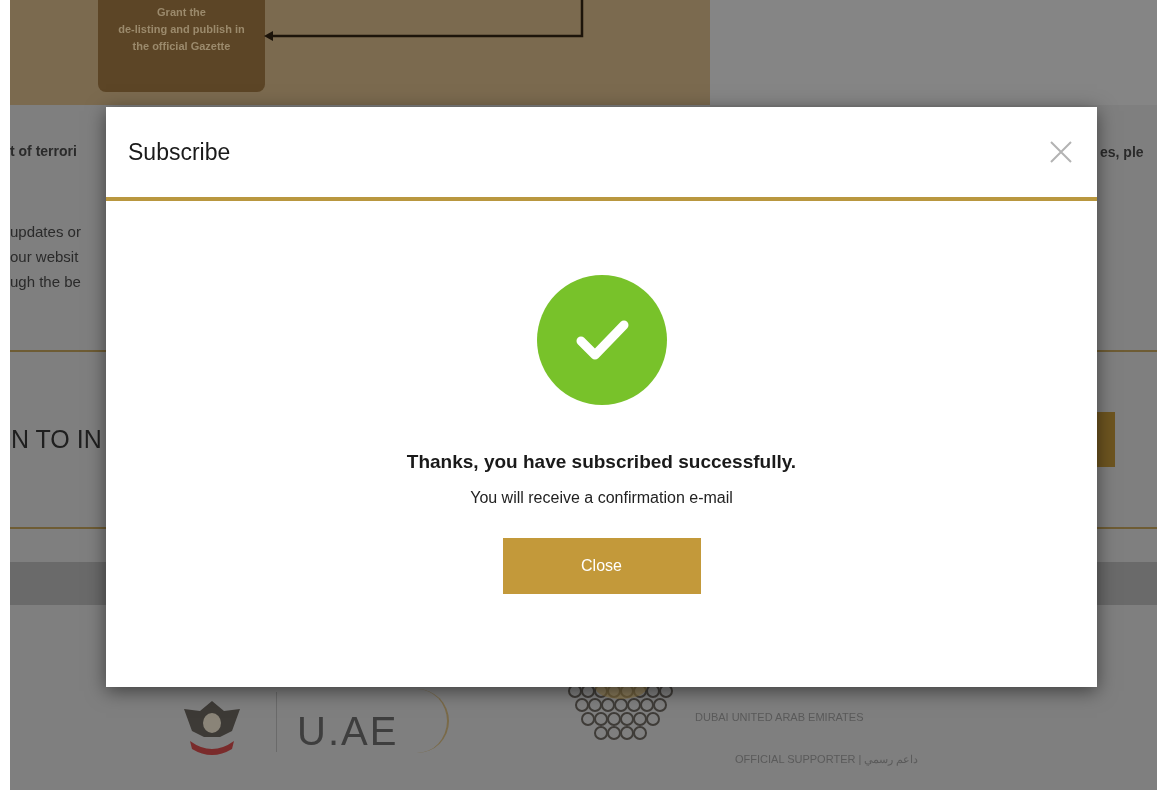 The height and width of the screenshot is (798, 1157). I want to click on dialog-title: Subscribe, so click(179, 152).